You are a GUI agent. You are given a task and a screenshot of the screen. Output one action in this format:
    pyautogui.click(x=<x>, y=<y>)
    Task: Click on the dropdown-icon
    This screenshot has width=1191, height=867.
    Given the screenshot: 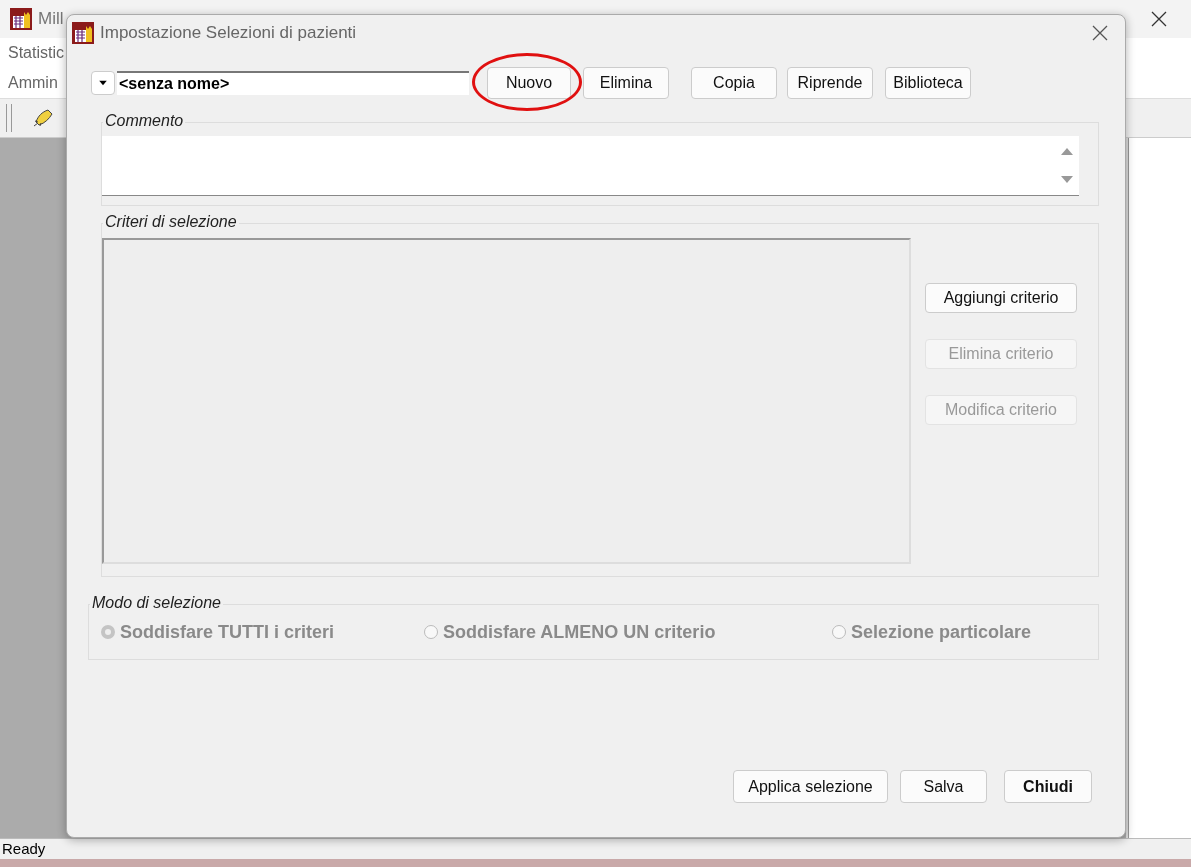 What is the action you would take?
    pyautogui.click(x=103, y=83)
    